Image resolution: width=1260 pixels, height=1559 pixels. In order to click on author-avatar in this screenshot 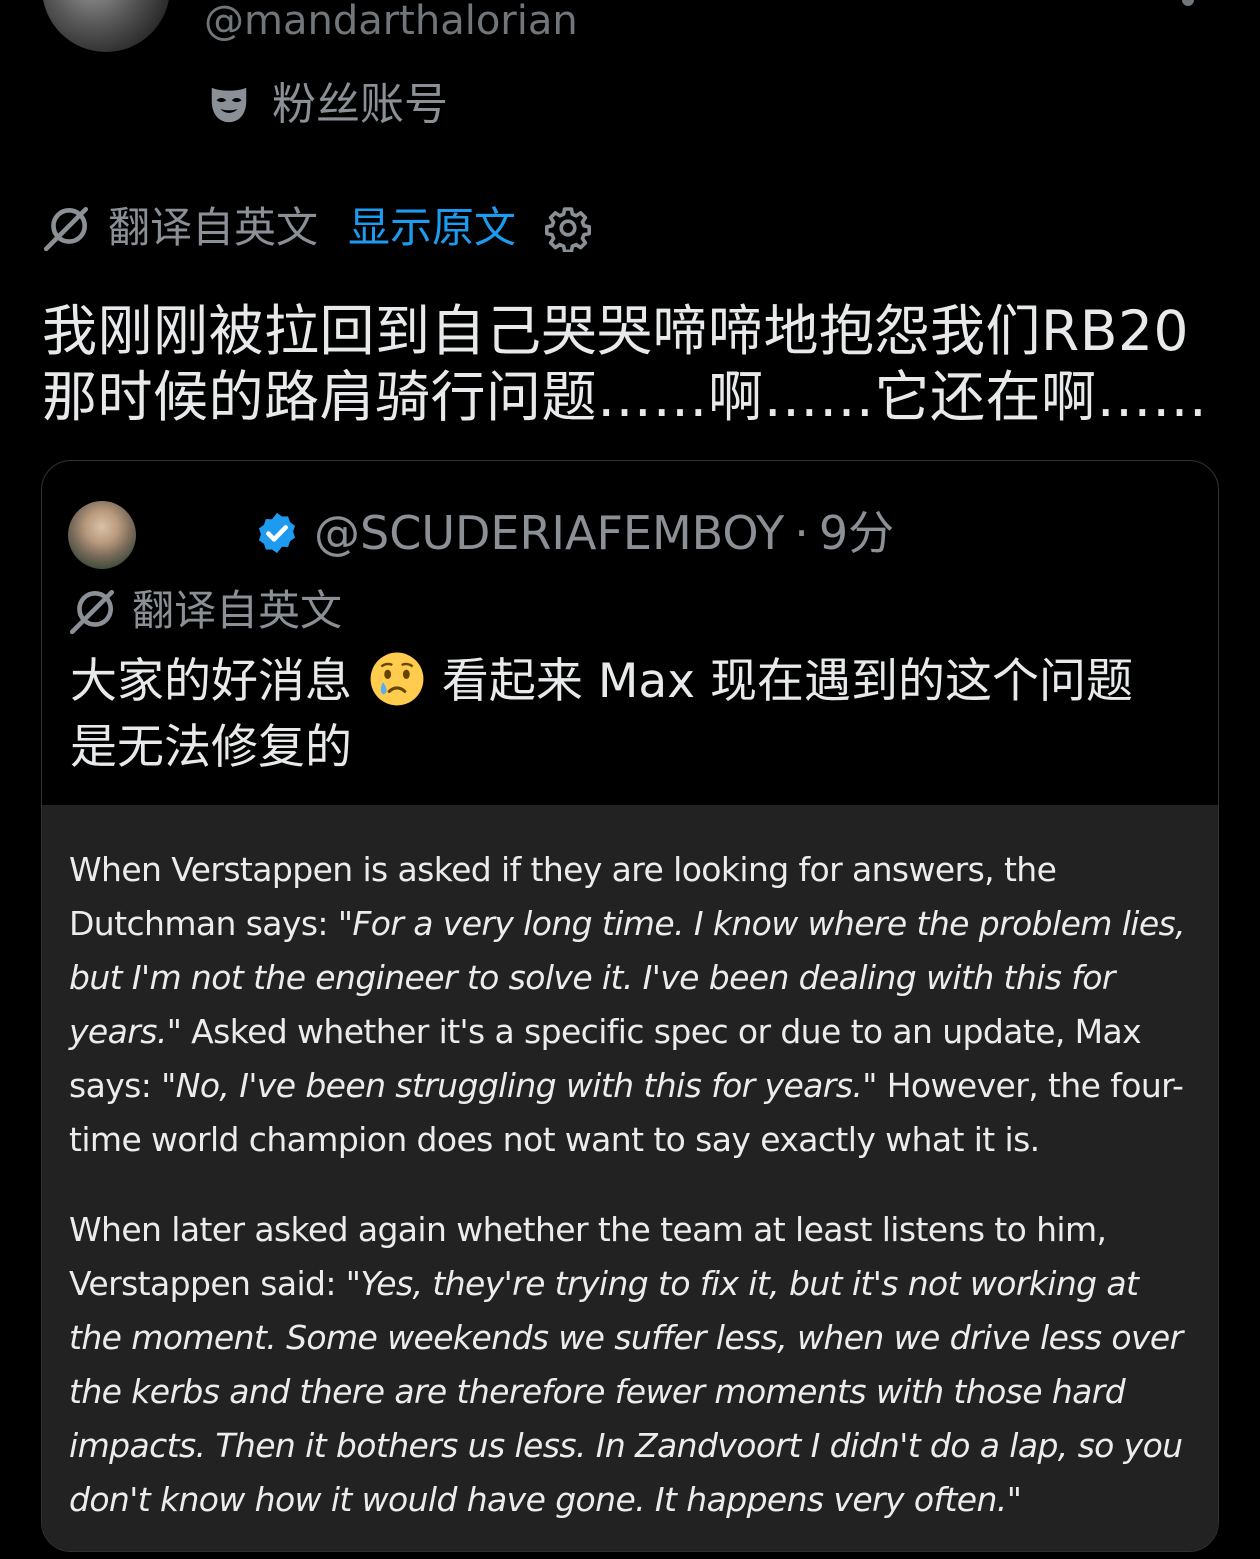, I will do `click(106, 26)`.